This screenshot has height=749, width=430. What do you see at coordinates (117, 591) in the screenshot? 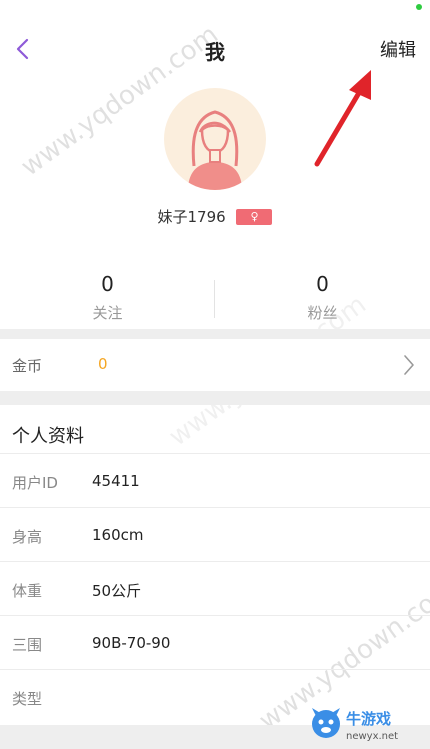
I see `field-value: 50公斤` at bounding box center [117, 591].